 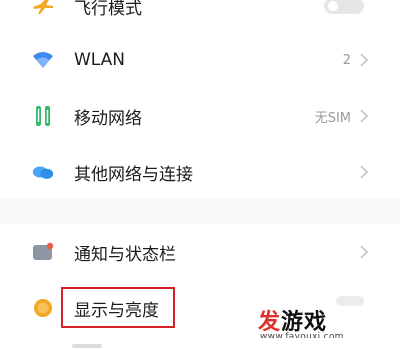 What do you see at coordinates (344, 7) in the screenshot?
I see `airplane-toggle` at bounding box center [344, 7].